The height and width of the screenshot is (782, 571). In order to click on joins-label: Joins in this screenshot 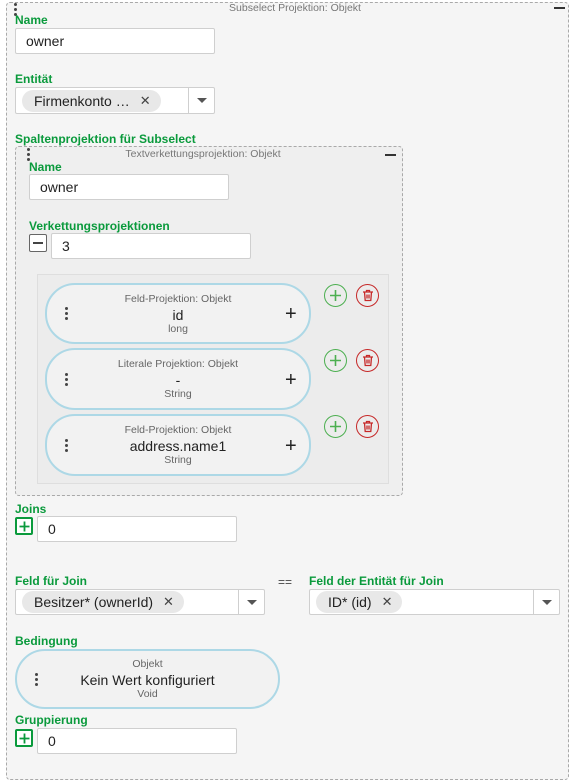, I will do `click(31, 509)`.